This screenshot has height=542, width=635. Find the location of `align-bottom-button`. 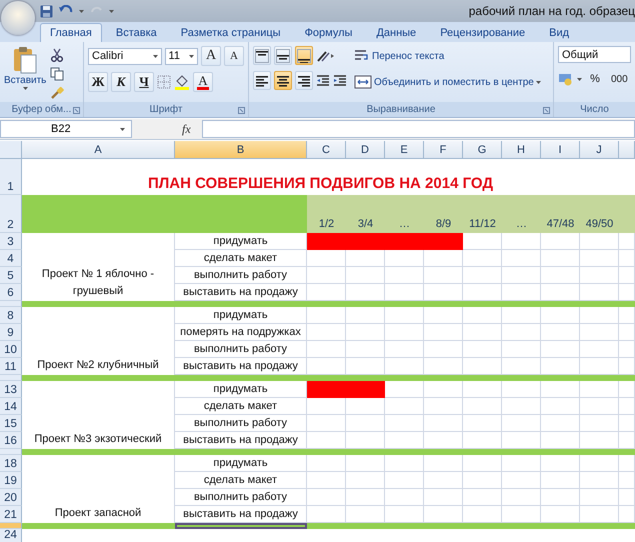

align-bottom-button is located at coordinates (304, 55).